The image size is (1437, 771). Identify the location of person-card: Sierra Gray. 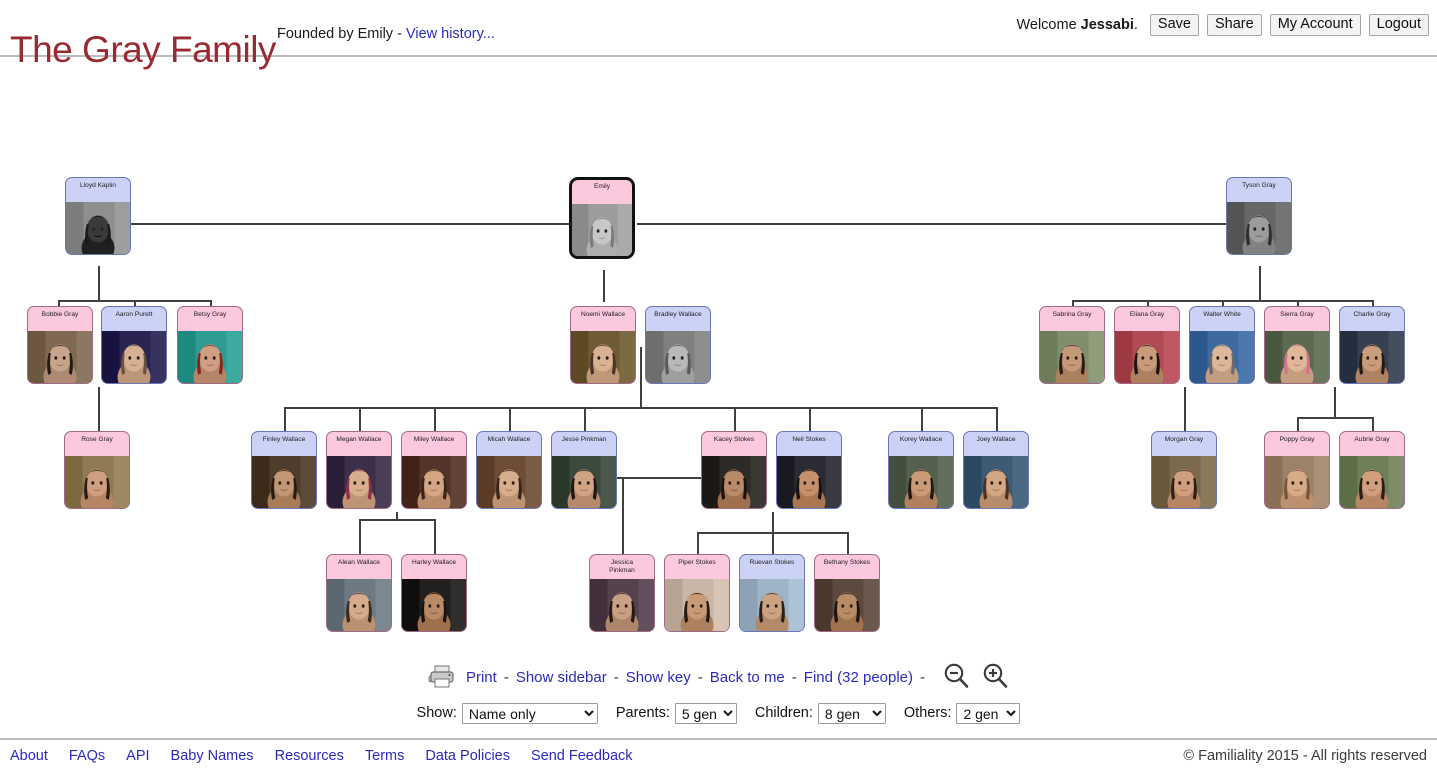
(1297, 345).